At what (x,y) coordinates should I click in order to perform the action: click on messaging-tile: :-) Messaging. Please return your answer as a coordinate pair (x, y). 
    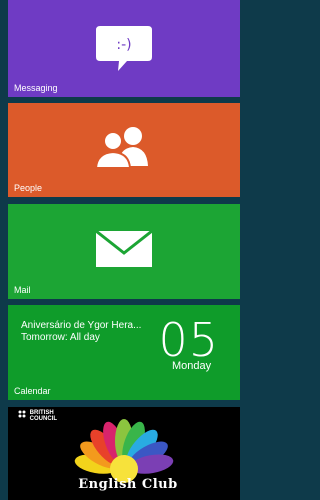
    Looking at the image, I should click on (124, 48).